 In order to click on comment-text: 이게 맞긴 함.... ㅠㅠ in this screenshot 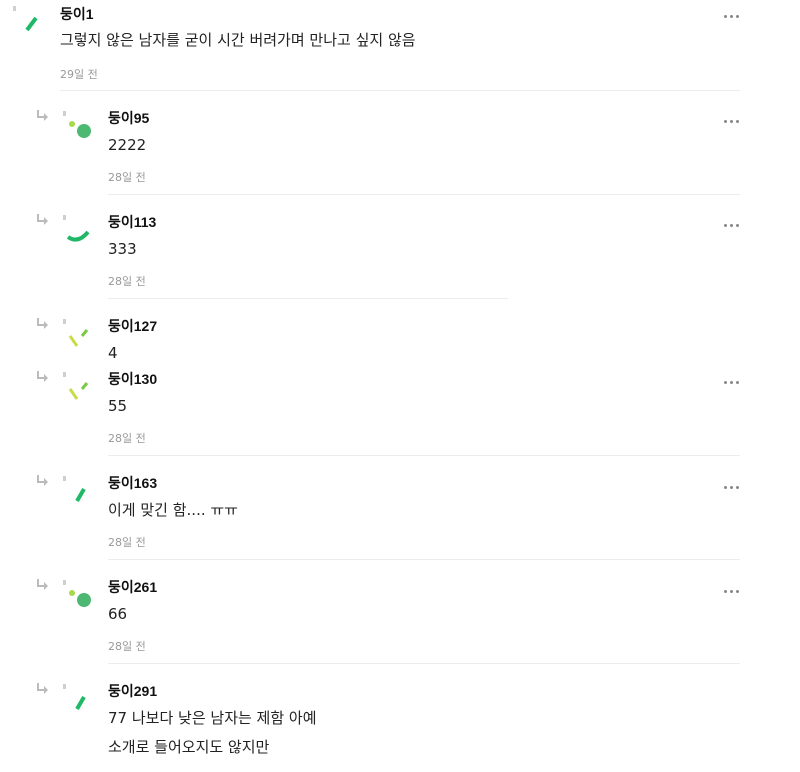, I will do `click(173, 510)`.